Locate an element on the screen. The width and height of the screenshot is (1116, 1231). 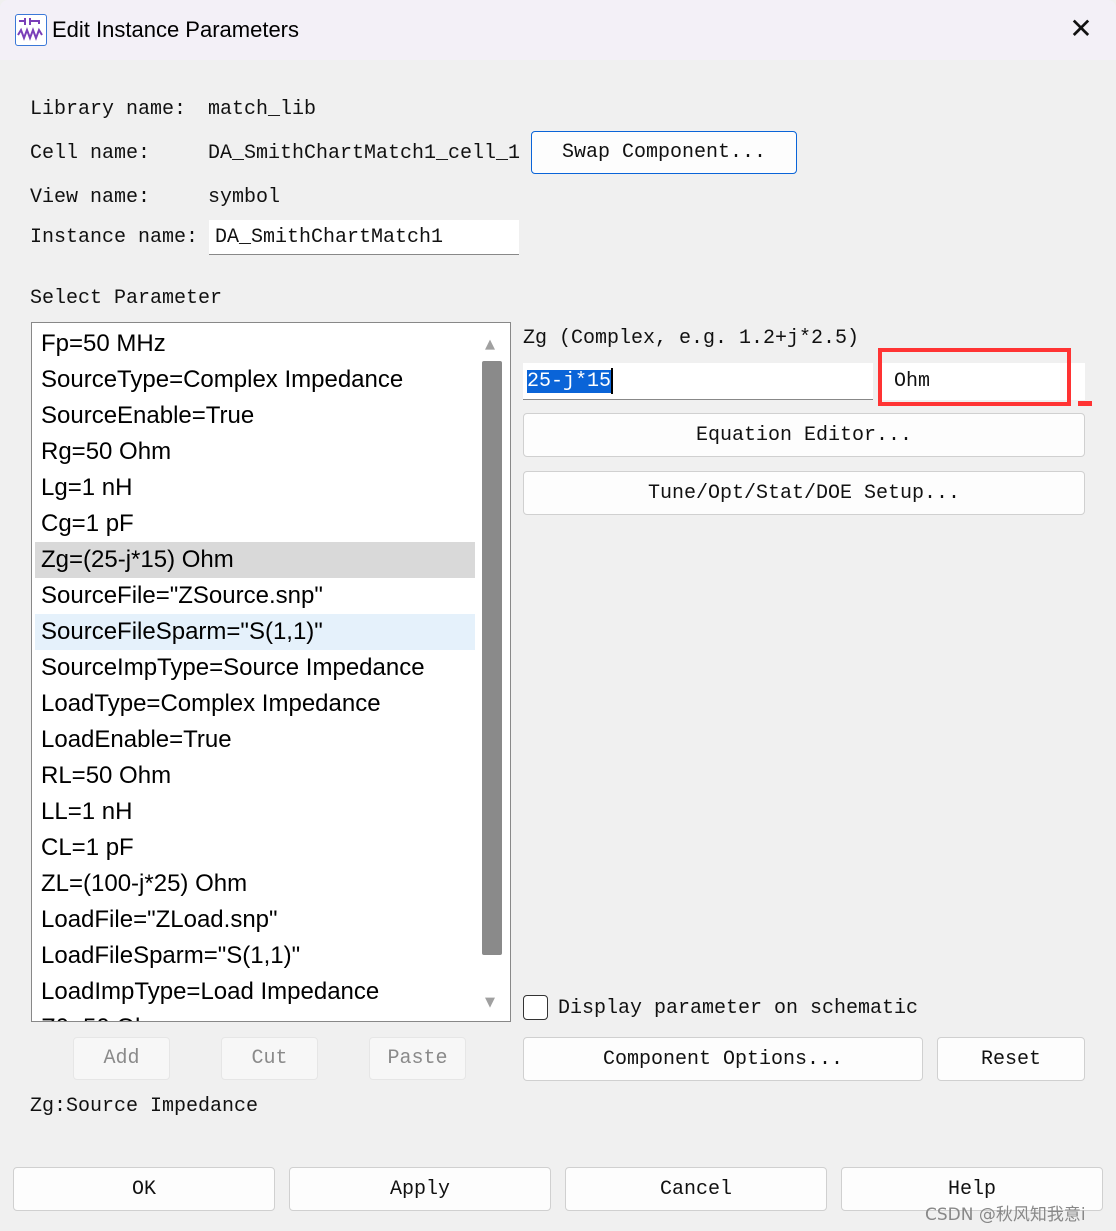
parameter-list-item: Lg=1 nH is located at coordinates (255, 488).